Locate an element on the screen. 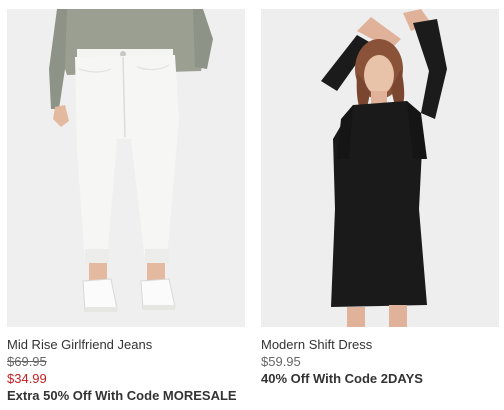  product-name: Mid Rise Girlfriend Jeans is located at coordinates (126, 344).